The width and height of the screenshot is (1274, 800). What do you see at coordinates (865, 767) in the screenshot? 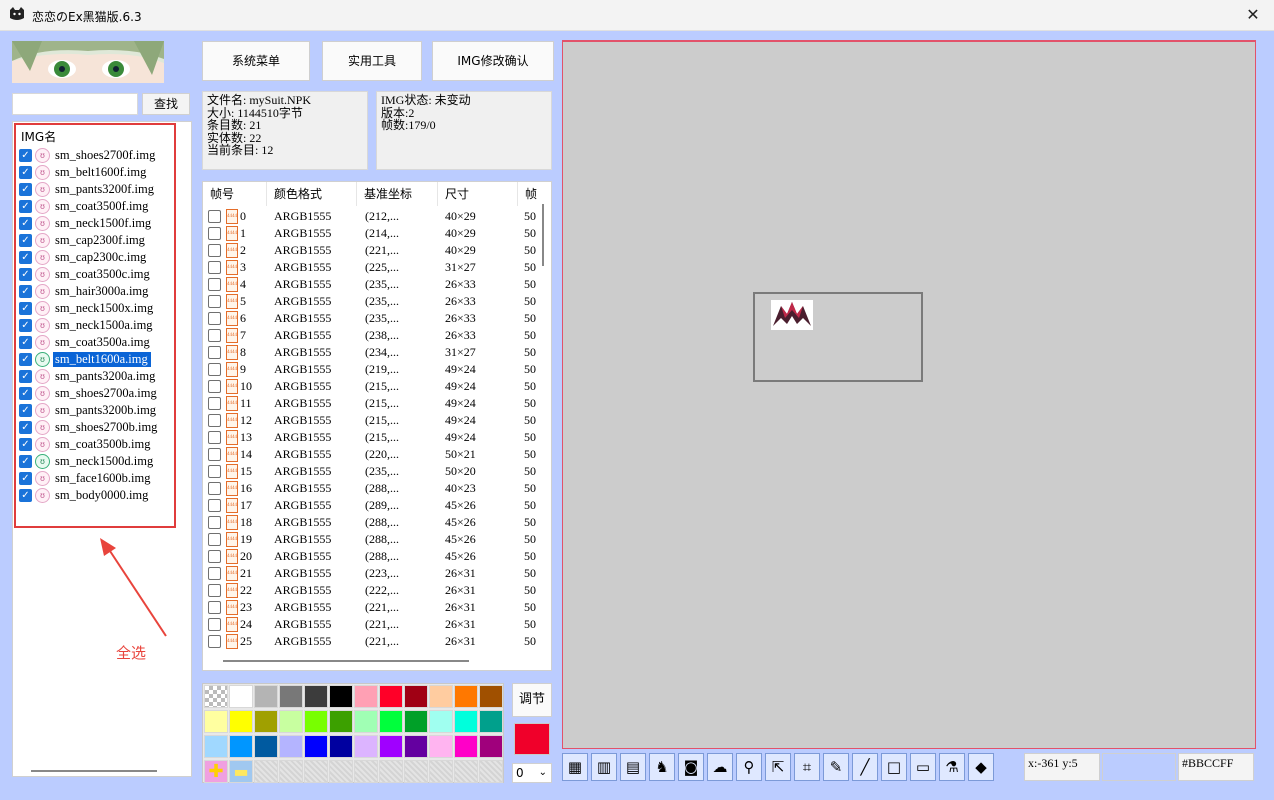
I see `line-icon: ╱` at bounding box center [865, 767].